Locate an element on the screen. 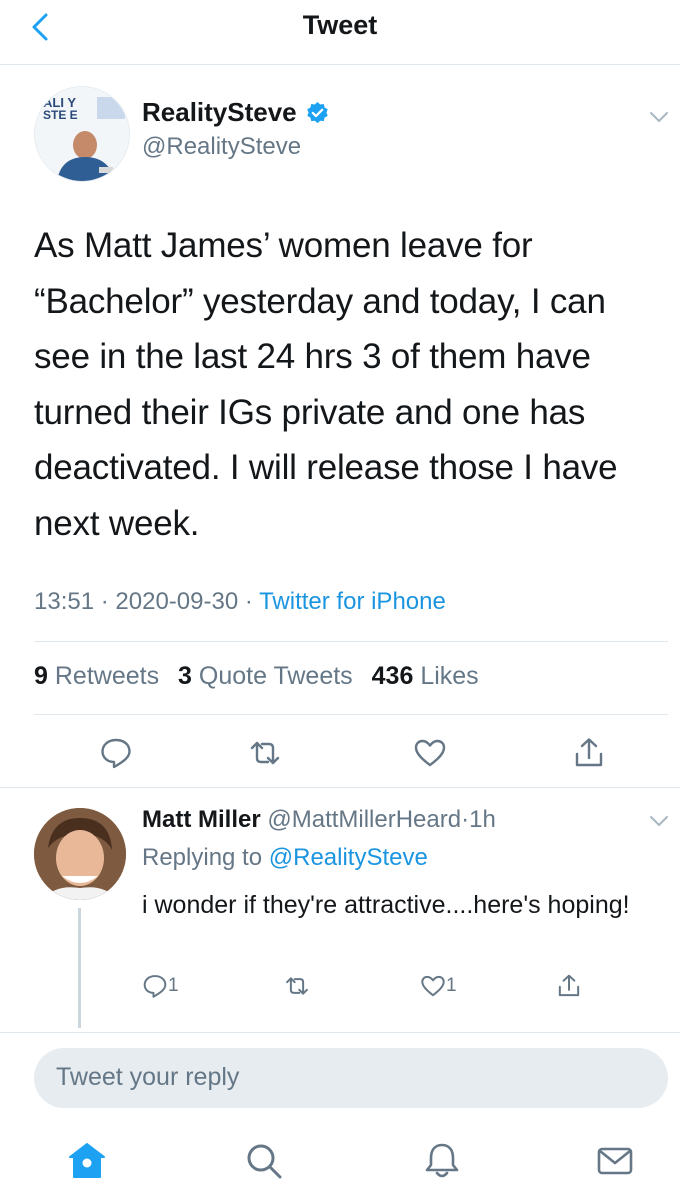 Image resolution: width=680 pixels, height=1200 pixels. home-icon is located at coordinates (87, 1161).